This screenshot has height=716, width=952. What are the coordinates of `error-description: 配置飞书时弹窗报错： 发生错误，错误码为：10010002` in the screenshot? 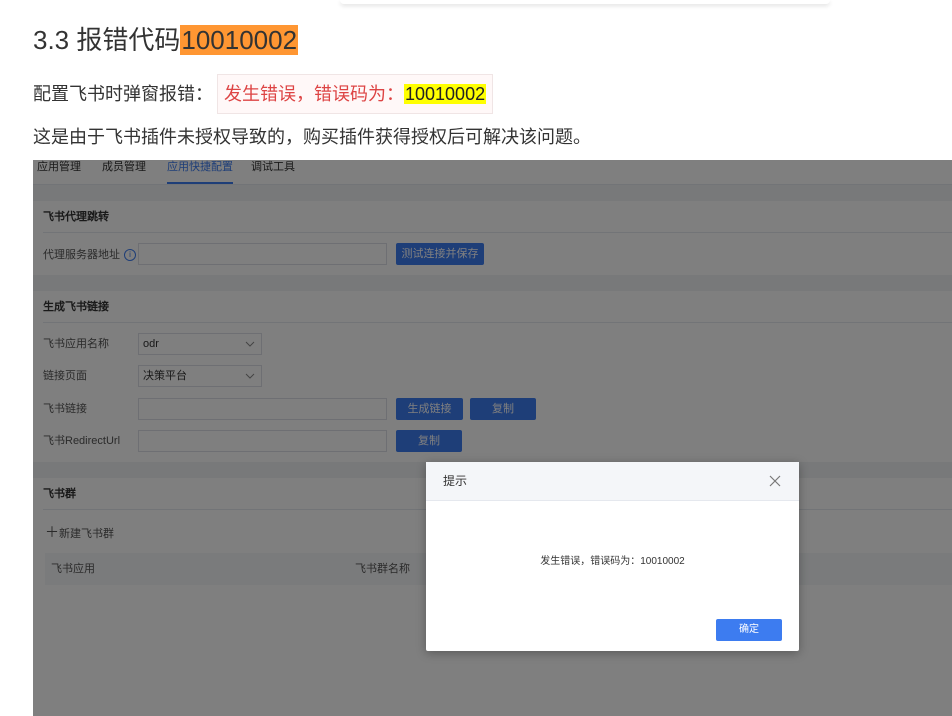 It's located at (263, 94).